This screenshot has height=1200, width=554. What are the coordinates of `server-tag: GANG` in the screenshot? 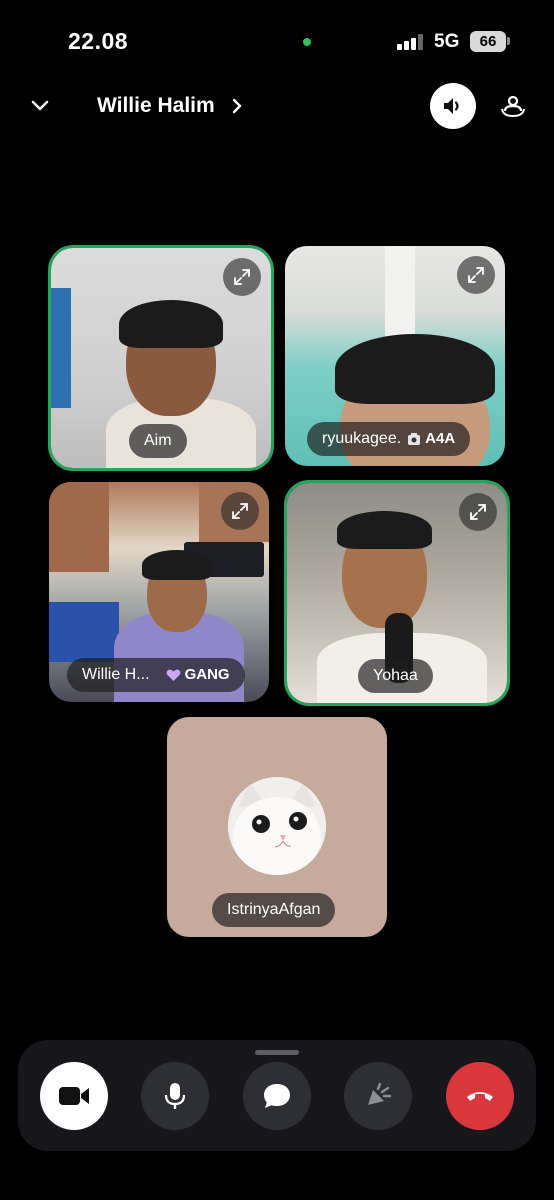 It's located at (198, 675).